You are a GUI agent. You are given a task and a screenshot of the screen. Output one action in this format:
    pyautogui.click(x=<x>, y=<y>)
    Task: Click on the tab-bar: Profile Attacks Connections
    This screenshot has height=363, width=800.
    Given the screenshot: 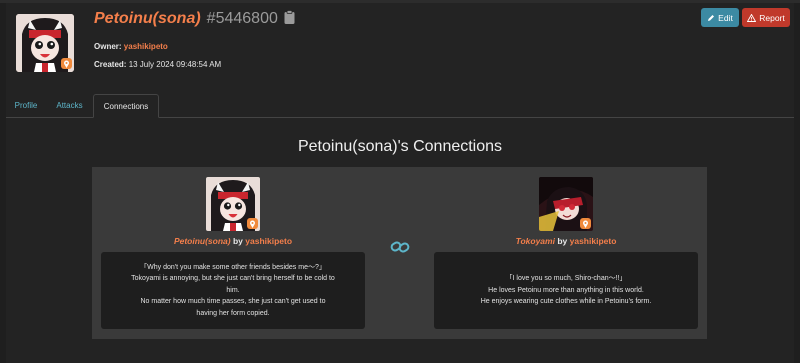 What is the action you would take?
    pyautogui.click(x=400, y=106)
    